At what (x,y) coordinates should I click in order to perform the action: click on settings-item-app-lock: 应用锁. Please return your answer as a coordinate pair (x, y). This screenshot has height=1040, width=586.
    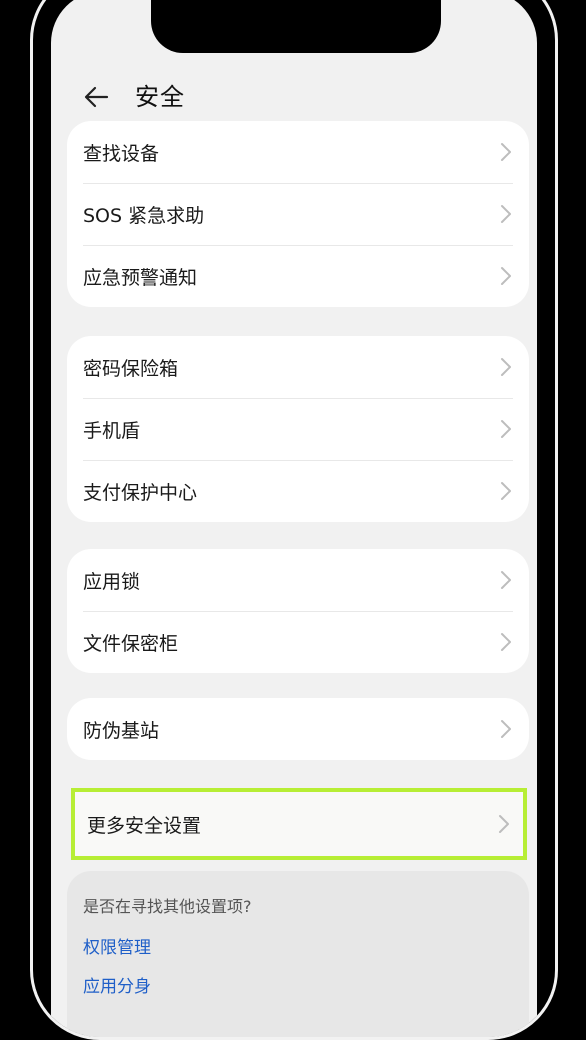
    Looking at the image, I should click on (298, 580).